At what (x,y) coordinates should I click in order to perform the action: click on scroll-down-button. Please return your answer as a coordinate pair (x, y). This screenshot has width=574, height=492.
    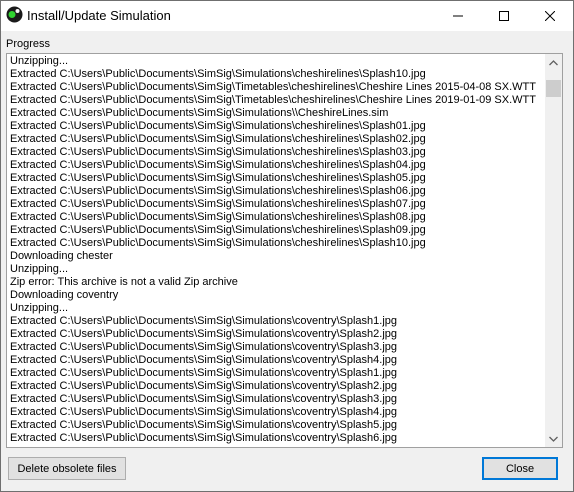
    Looking at the image, I should click on (553, 438).